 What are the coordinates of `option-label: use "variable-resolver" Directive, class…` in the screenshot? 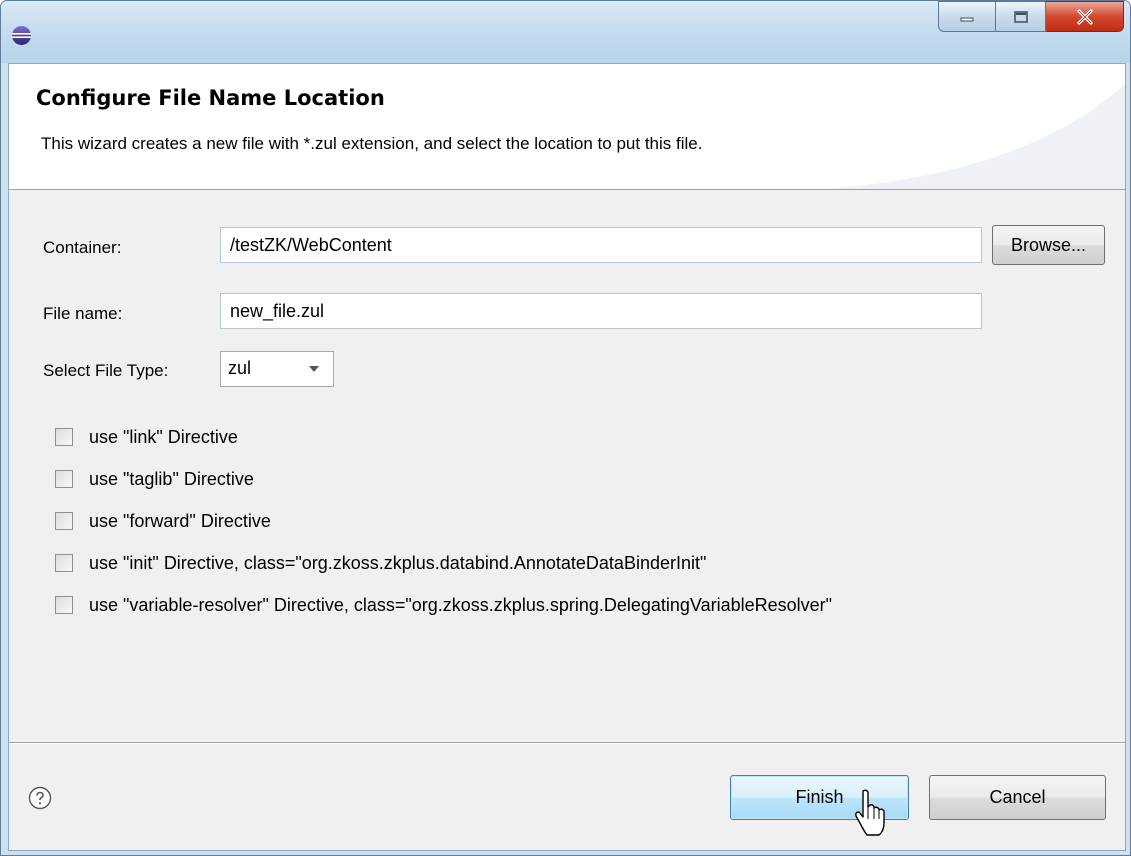 It's located at (461, 604).